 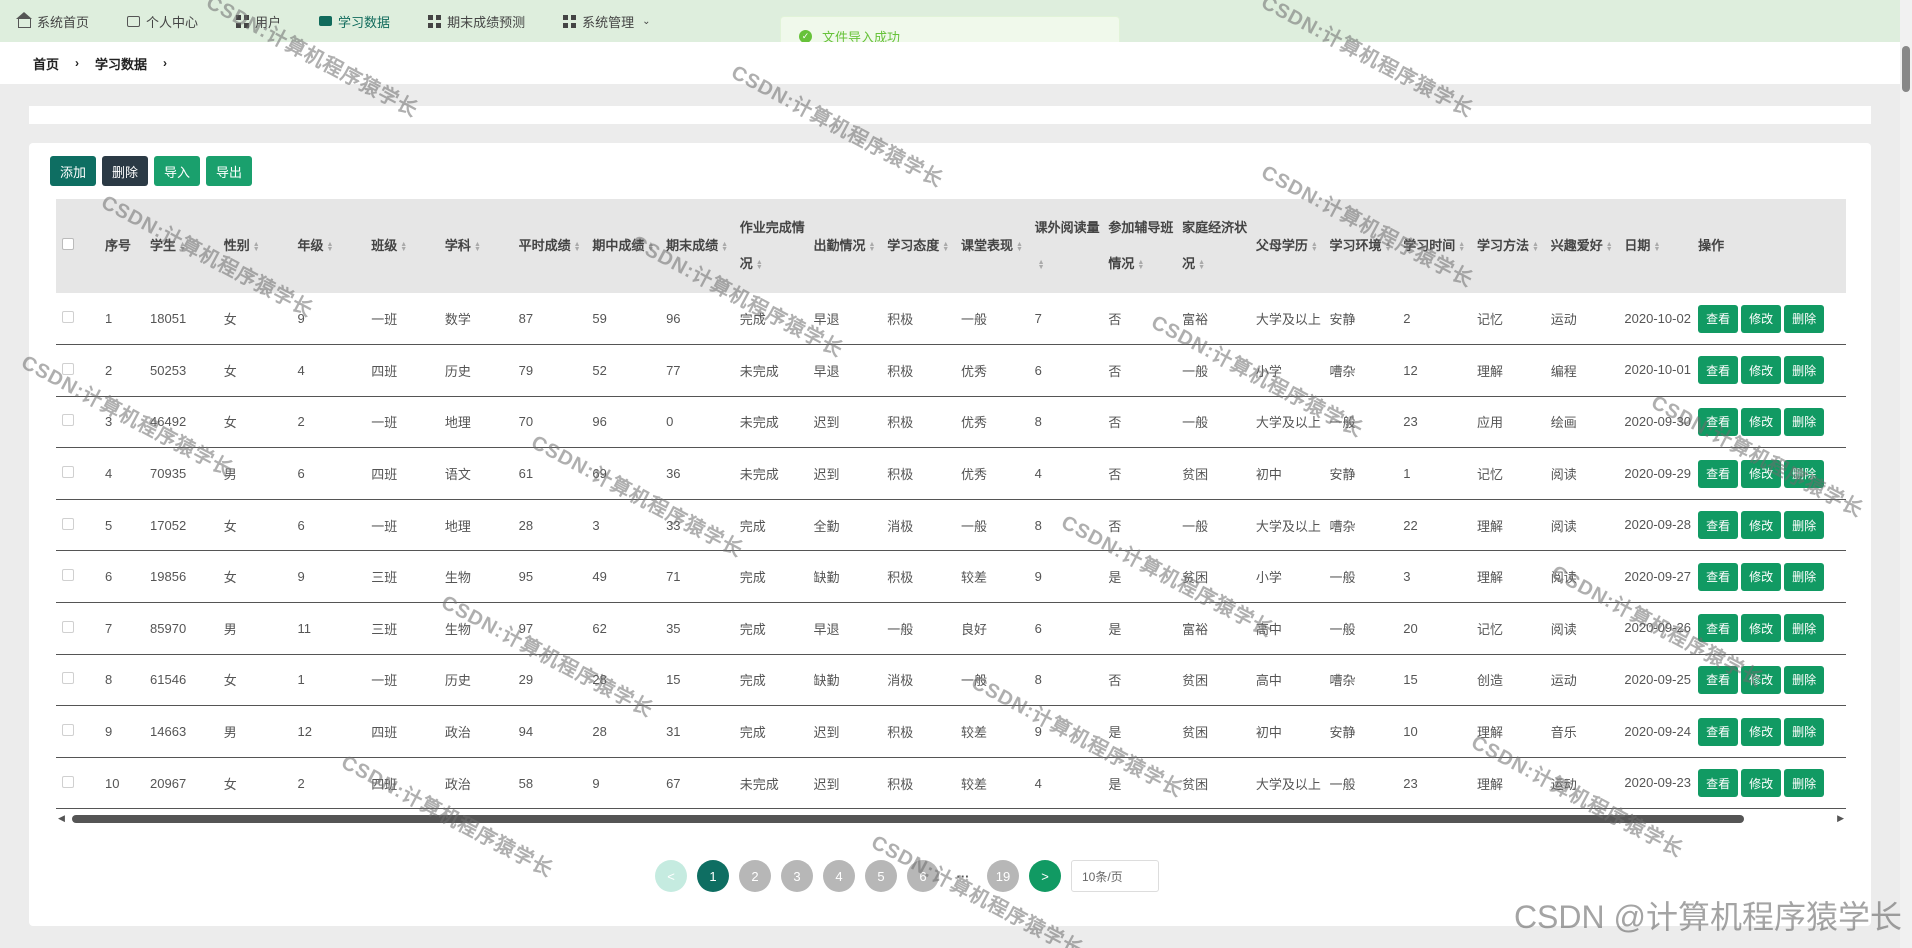 I want to click on horizontal-scroll-thumb, so click(x=908, y=819).